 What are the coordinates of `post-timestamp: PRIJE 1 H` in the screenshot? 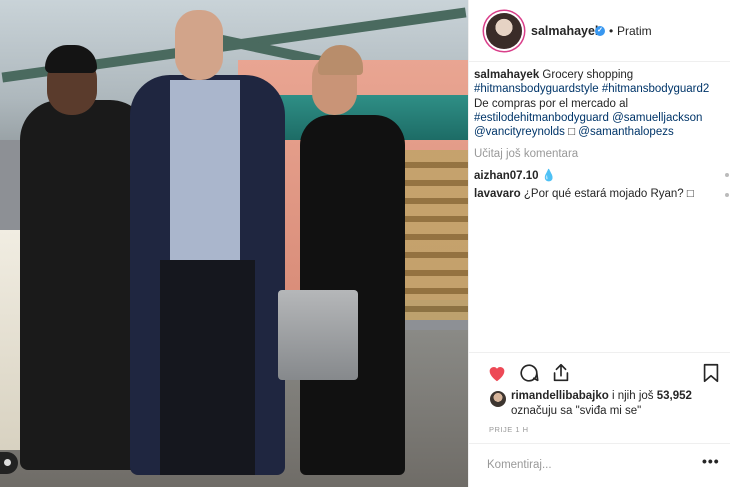 It's located at (509, 429).